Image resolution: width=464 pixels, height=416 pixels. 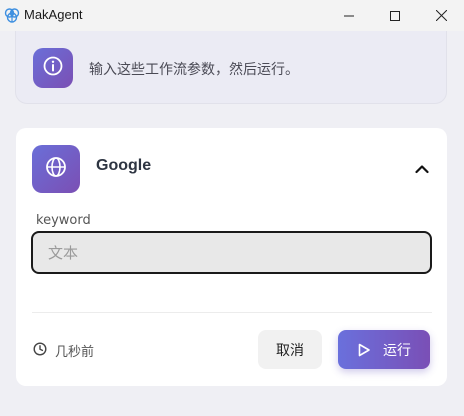 I want to click on globe-icon, so click(x=56, y=169).